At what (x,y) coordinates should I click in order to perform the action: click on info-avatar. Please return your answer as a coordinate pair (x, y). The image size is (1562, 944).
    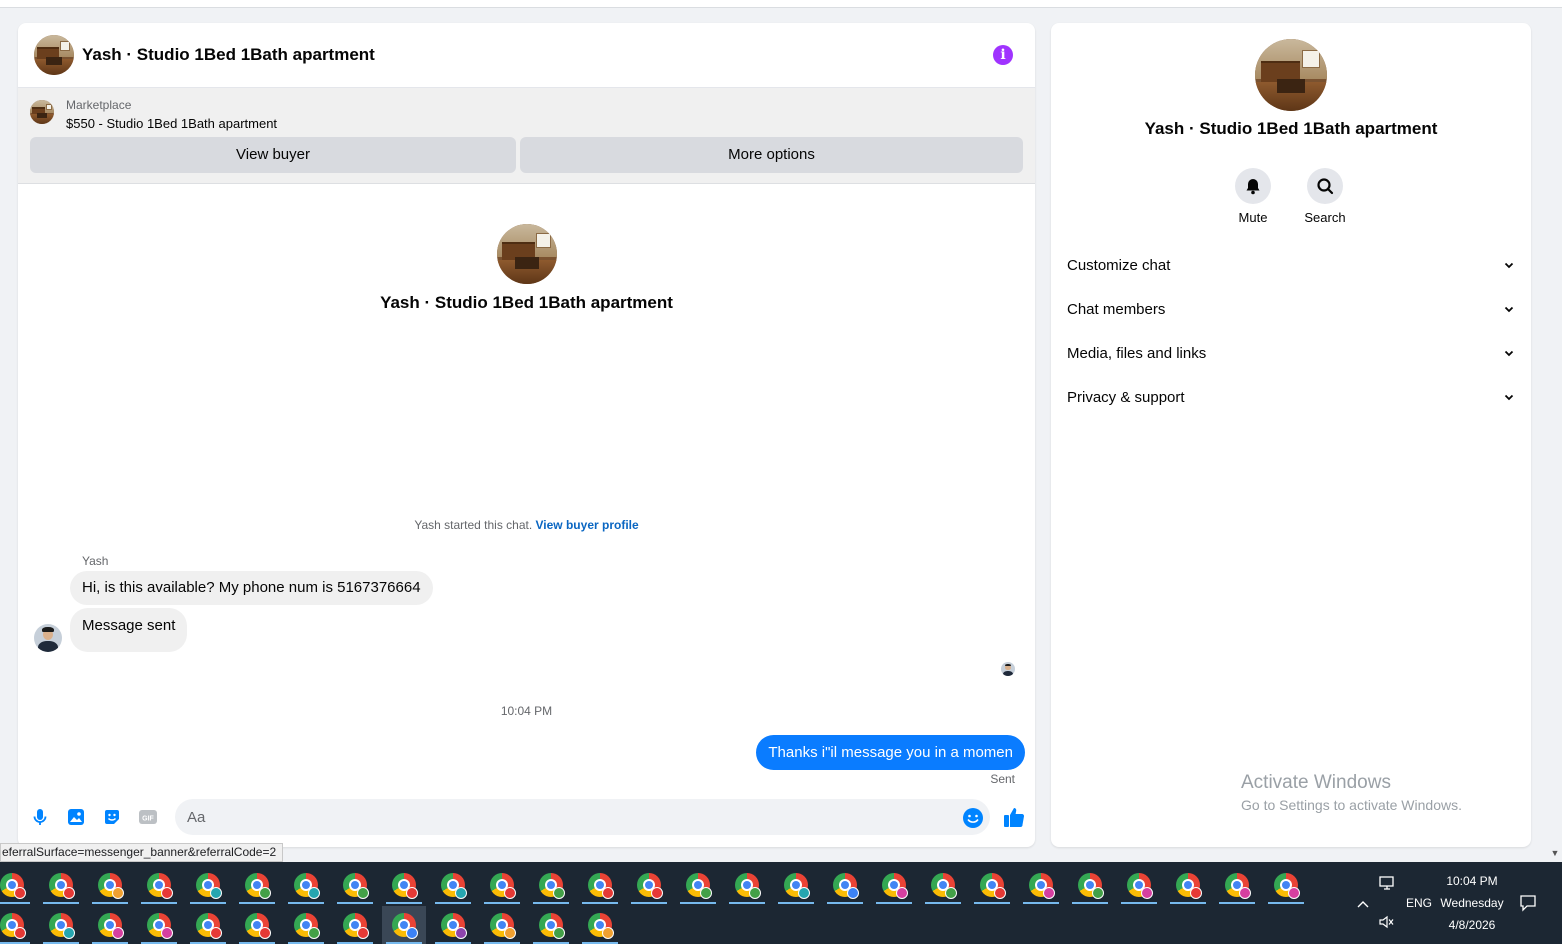
    Looking at the image, I should click on (1291, 75).